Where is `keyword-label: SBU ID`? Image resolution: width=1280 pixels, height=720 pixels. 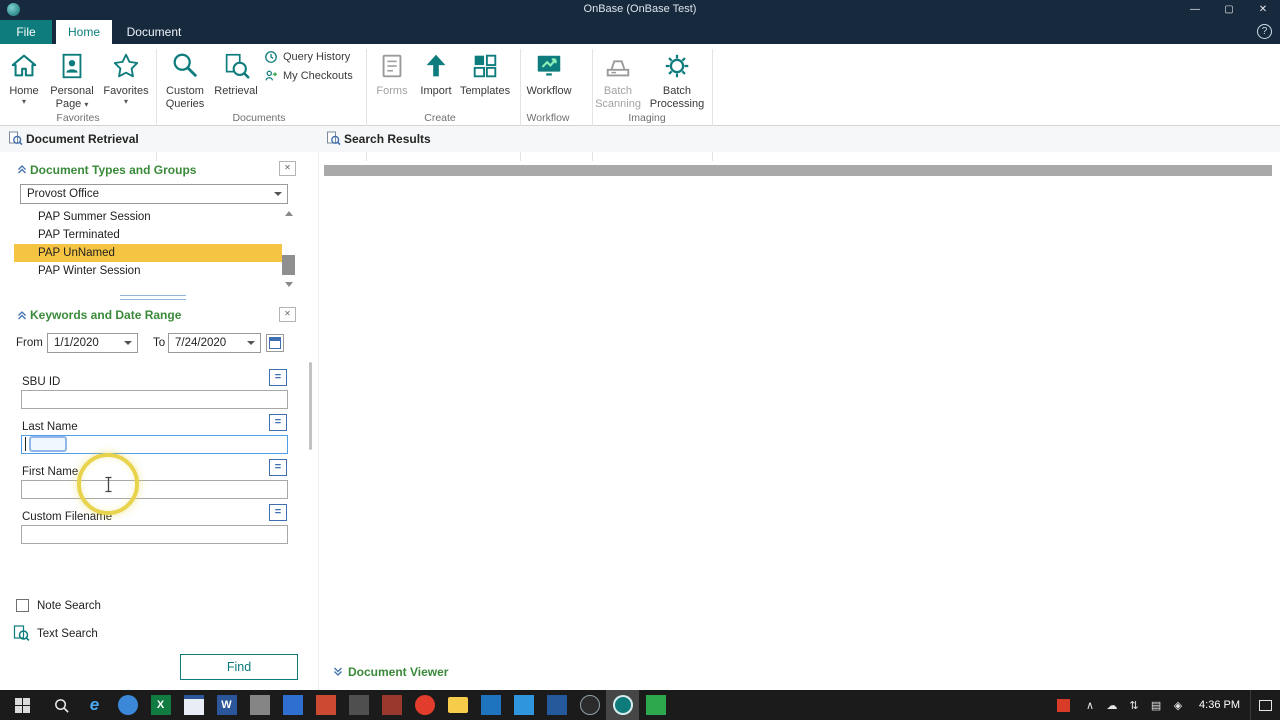
keyword-label: SBU ID is located at coordinates (41, 382).